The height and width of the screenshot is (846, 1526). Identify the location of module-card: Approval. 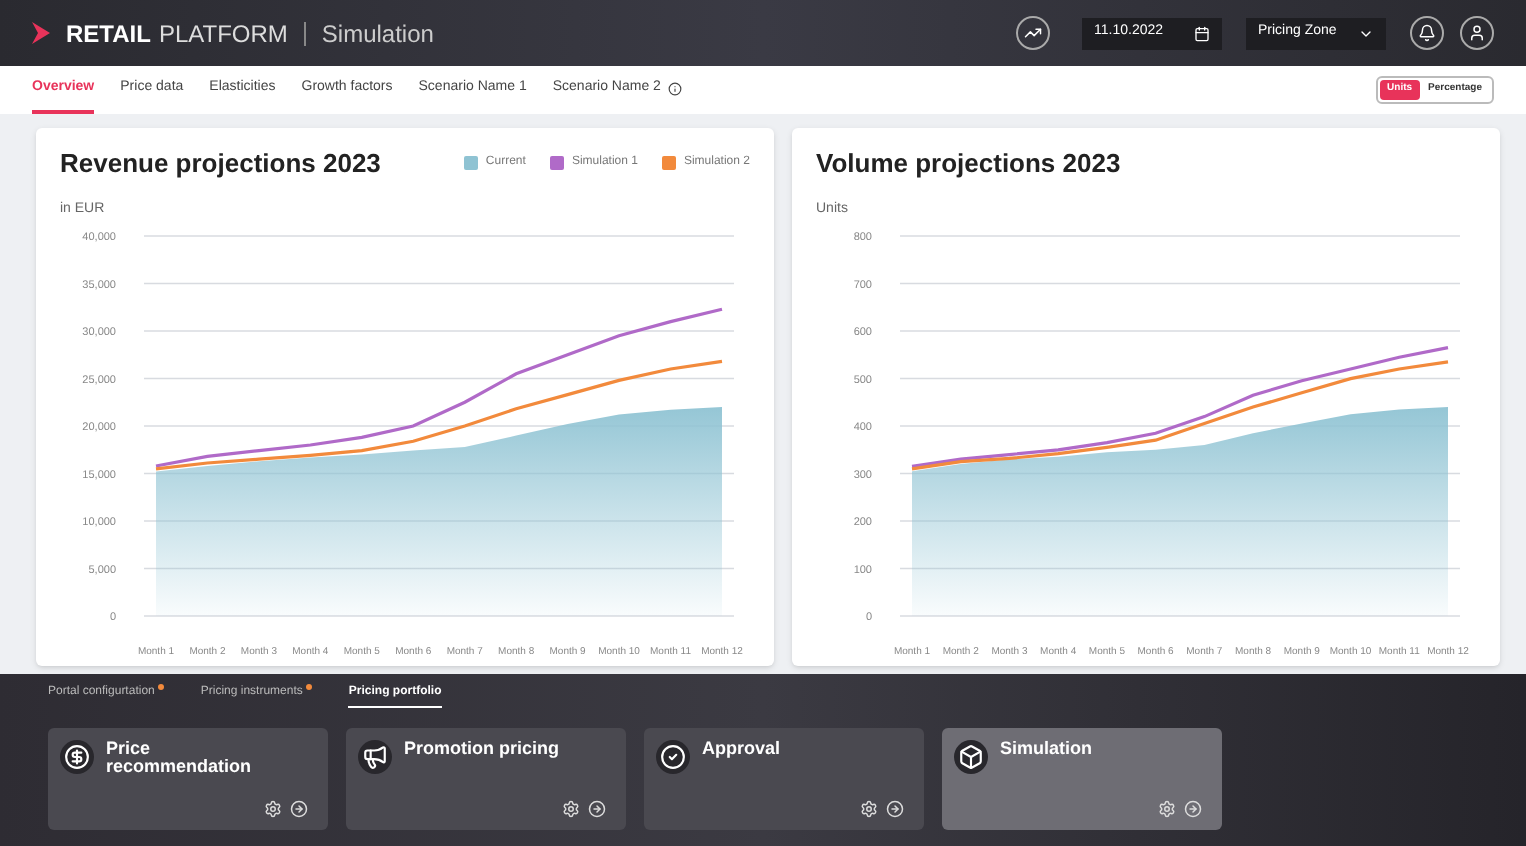
(784, 779).